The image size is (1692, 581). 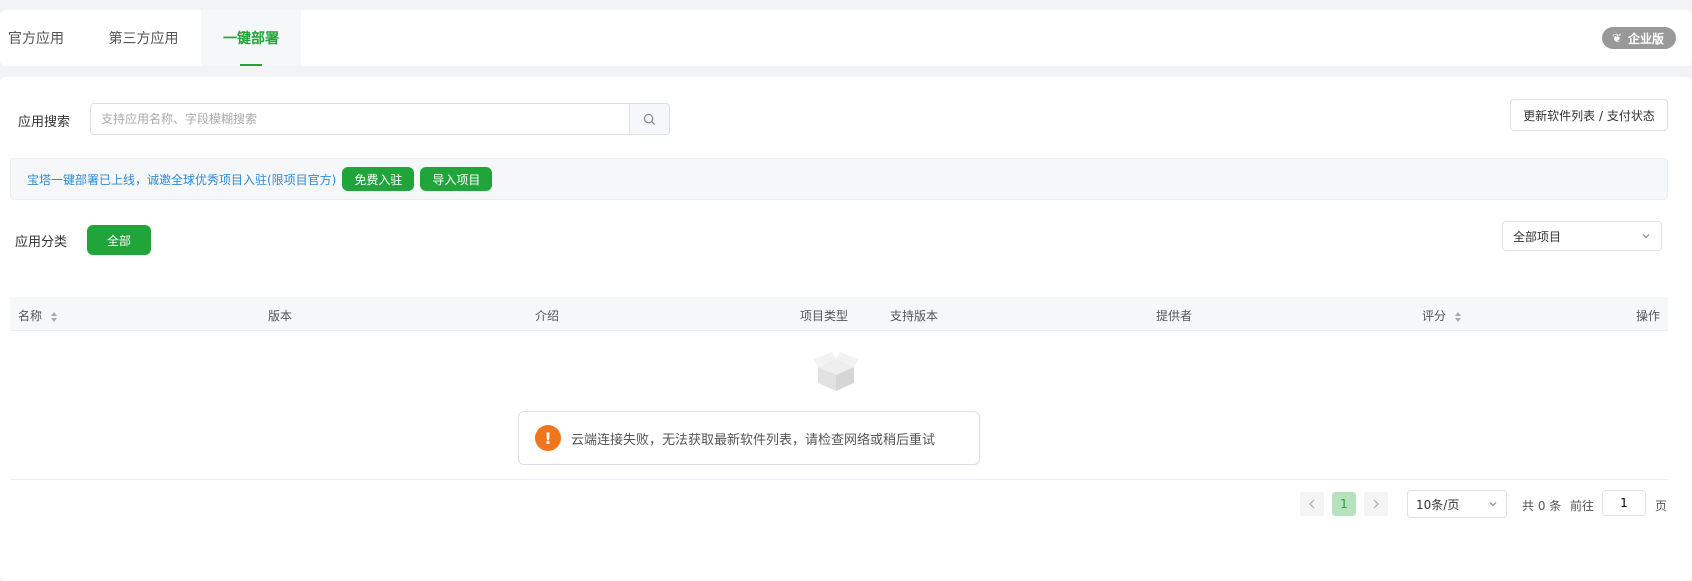 I want to click on table-header: 名称 版本 介绍 项目类型 支持版本 提供者 评分 操作, so click(x=839, y=314).